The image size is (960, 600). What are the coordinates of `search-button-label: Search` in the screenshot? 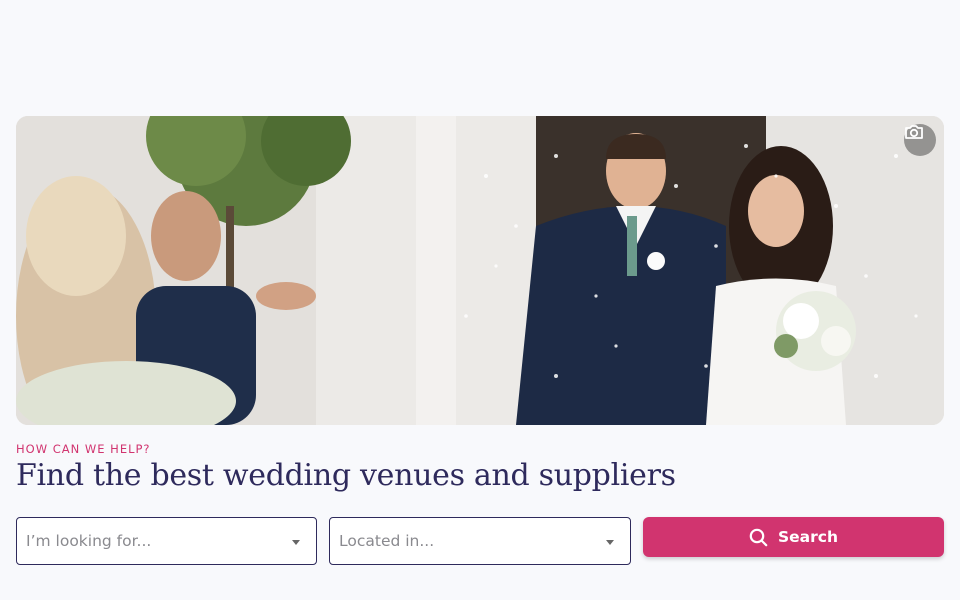 It's located at (807, 537).